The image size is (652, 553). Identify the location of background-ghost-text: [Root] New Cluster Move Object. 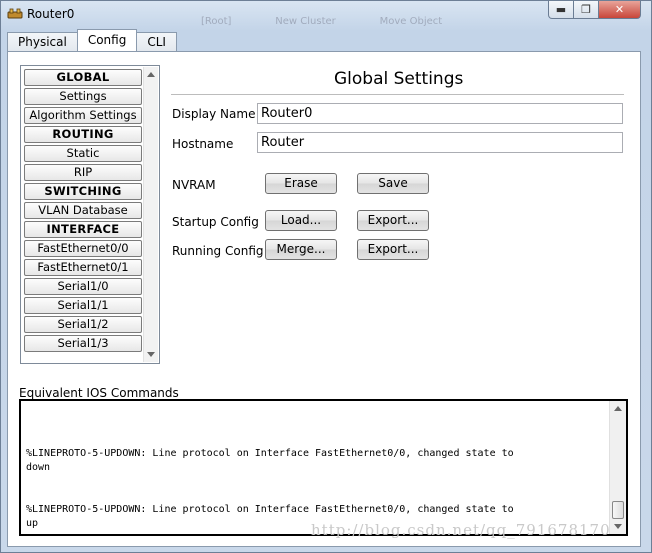
(351, 20).